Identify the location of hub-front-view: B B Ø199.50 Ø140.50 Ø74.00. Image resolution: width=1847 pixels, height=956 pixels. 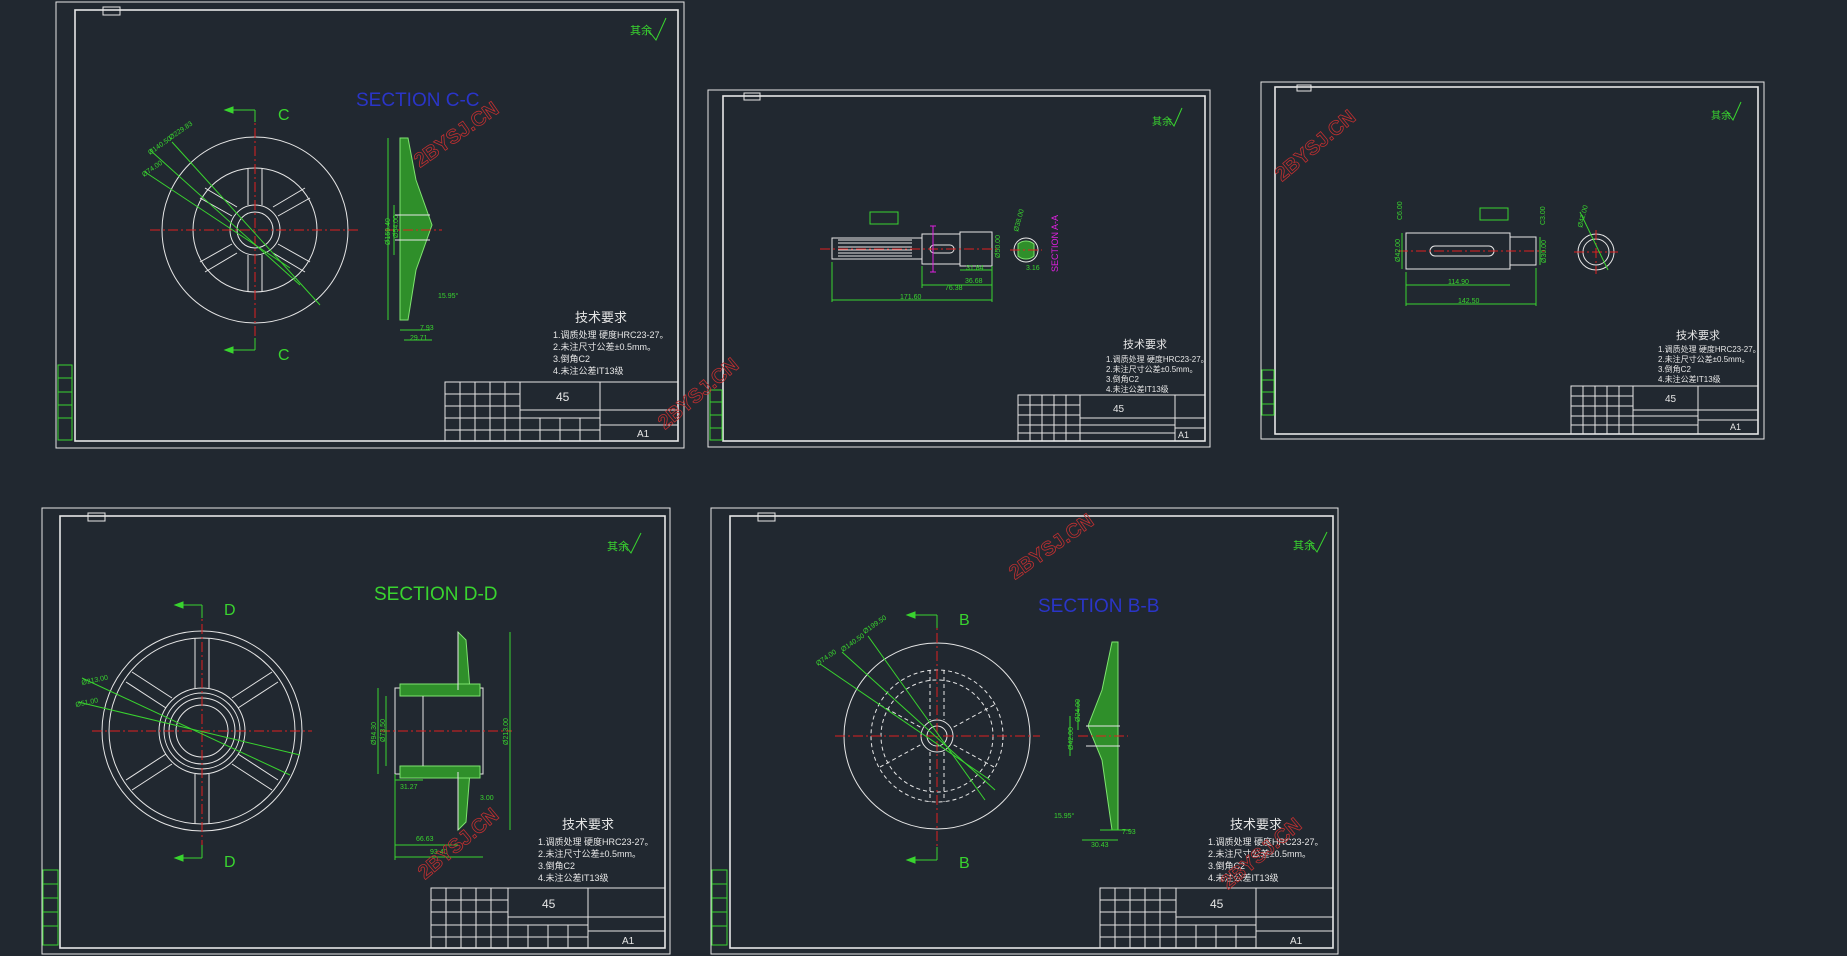
(927, 741).